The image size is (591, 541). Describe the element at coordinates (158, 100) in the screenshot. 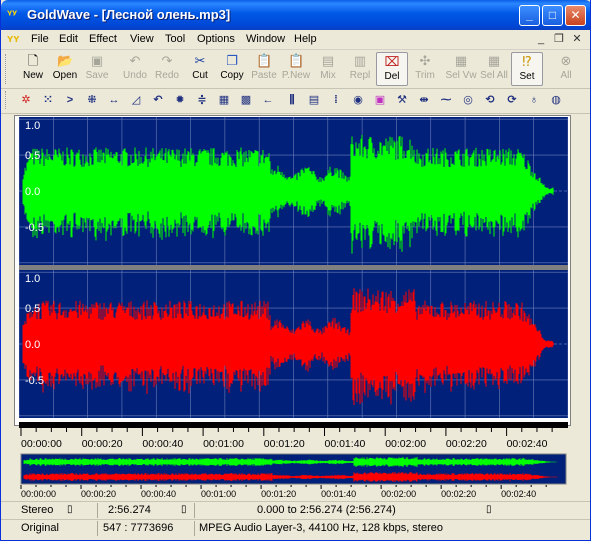

I see `effect-7-icon: ↶` at that location.